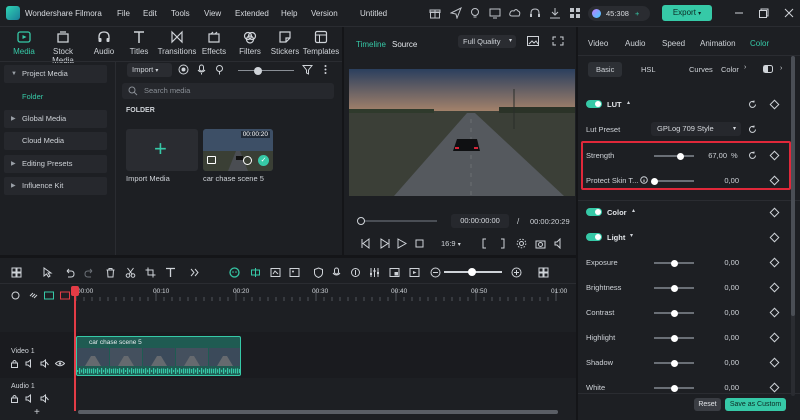 Image resolution: width=800 pixels, height=420 pixels. What do you see at coordinates (33, 295) in the screenshot?
I see `link-icon` at bounding box center [33, 295].